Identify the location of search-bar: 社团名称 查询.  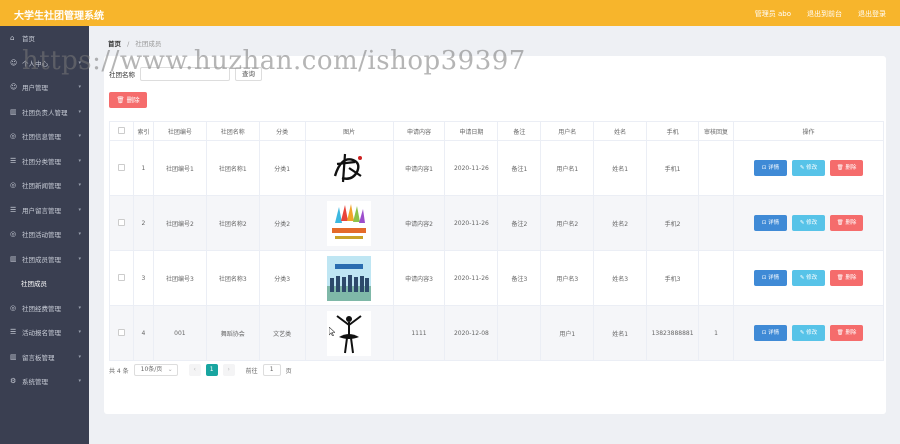
(185, 74).